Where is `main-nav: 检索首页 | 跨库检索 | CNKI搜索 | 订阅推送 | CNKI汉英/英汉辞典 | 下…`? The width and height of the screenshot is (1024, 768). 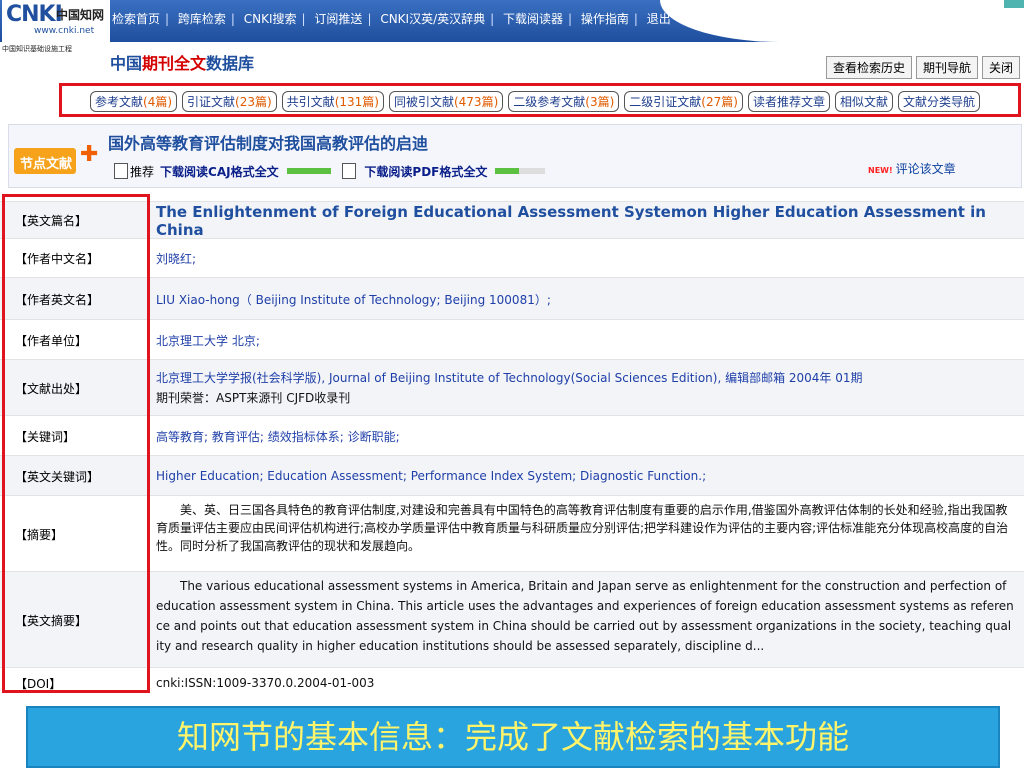
main-nav: 检索首页 | 跨库检索 | CNKI搜索 | 订阅推送 | CNKI汉英/英汉辞典 | 下… is located at coordinates (391, 19).